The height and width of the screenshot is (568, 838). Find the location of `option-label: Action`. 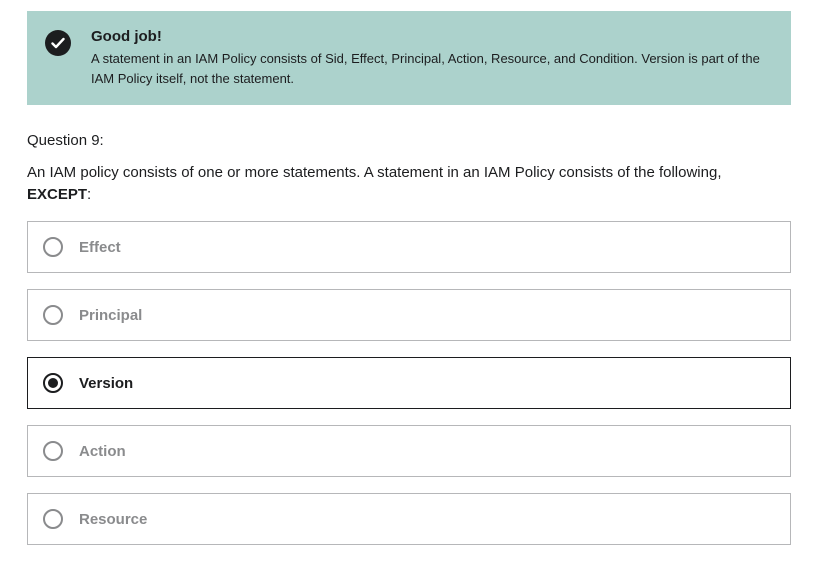

option-label: Action is located at coordinates (102, 451).